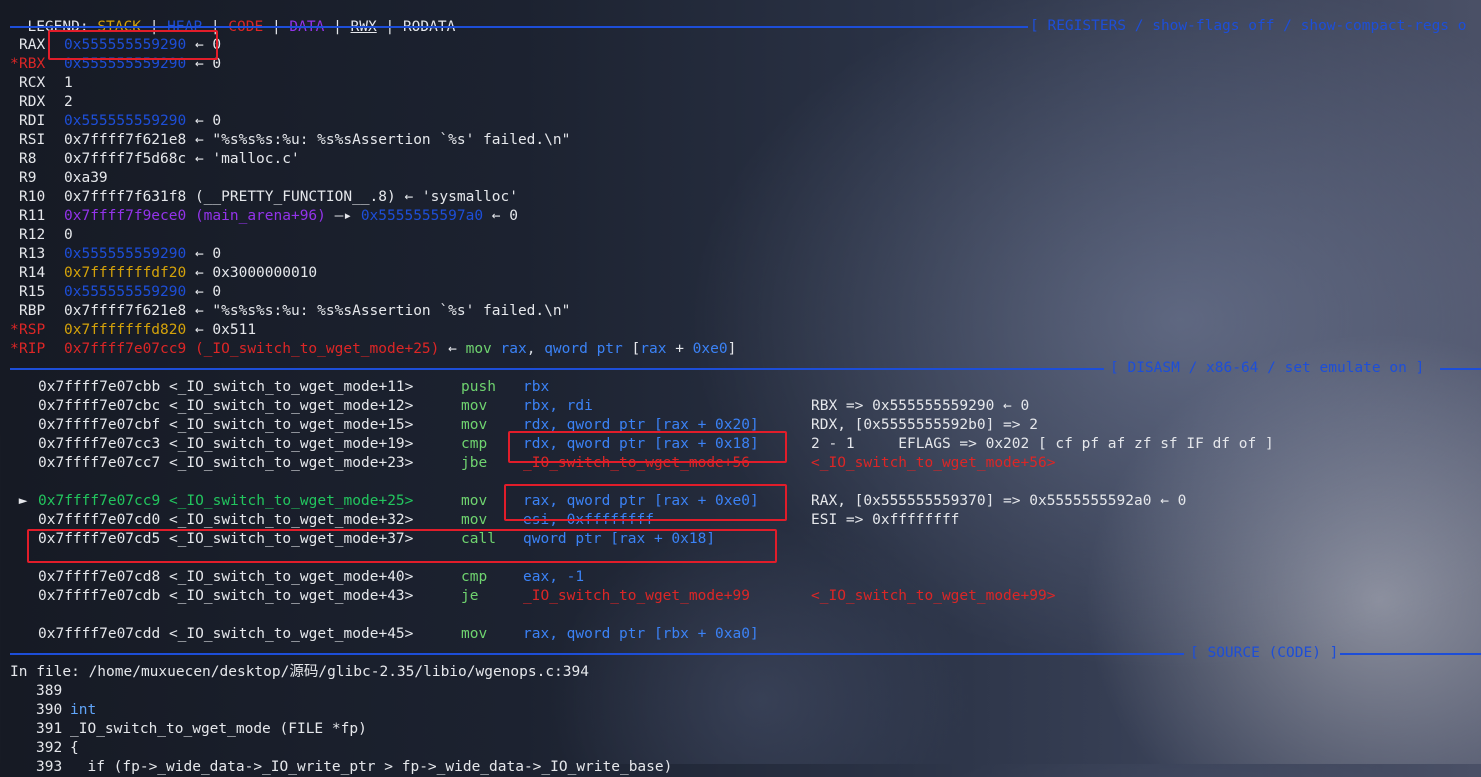 This screenshot has width=1481, height=777. Describe the element at coordinates (32, 216) in the screenshot. I see `register-name: R11` at that location.